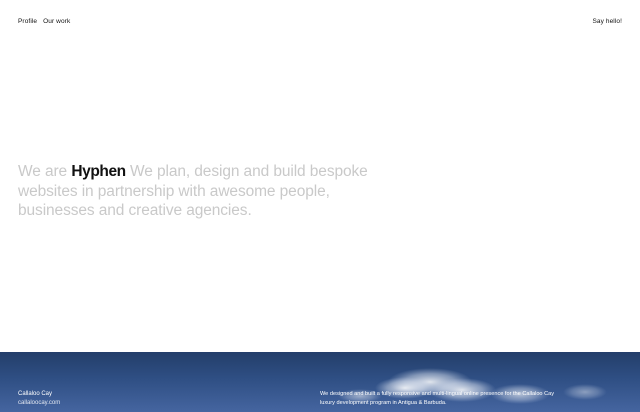  What do you see at coordinates (320, 22) in the screenshot?
I see `top-navigation: Profile Our work Say hello!` at bounding box center [320, 22].